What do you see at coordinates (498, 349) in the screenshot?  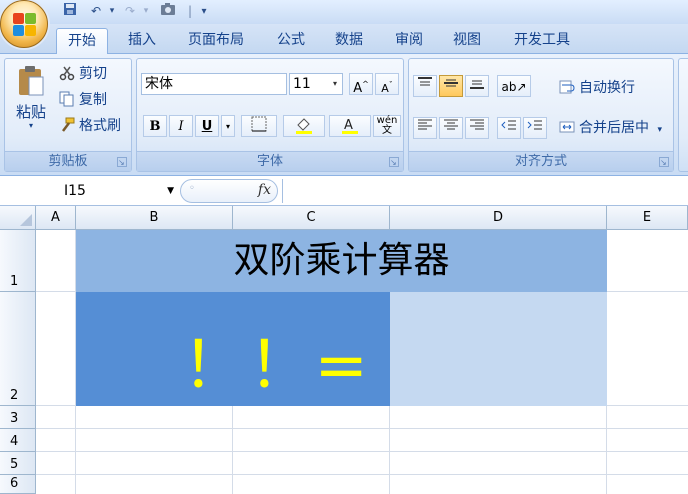 I see `result-cell-d2` at bounding box center [498, 349].